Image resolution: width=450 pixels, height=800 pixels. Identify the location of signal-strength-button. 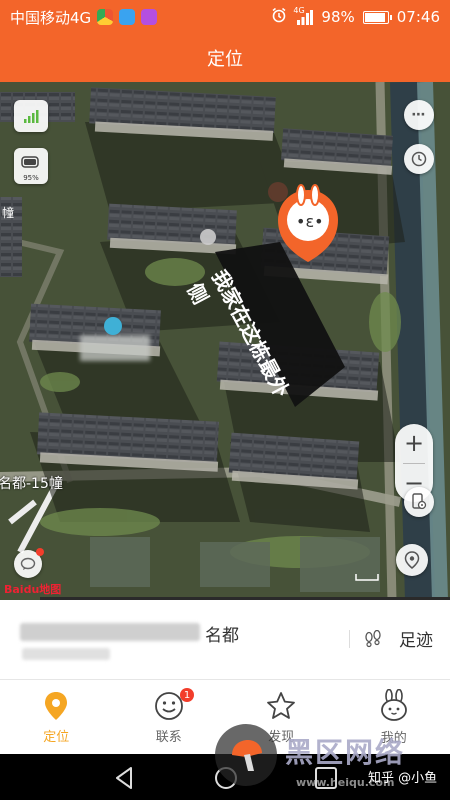
(31, 116).